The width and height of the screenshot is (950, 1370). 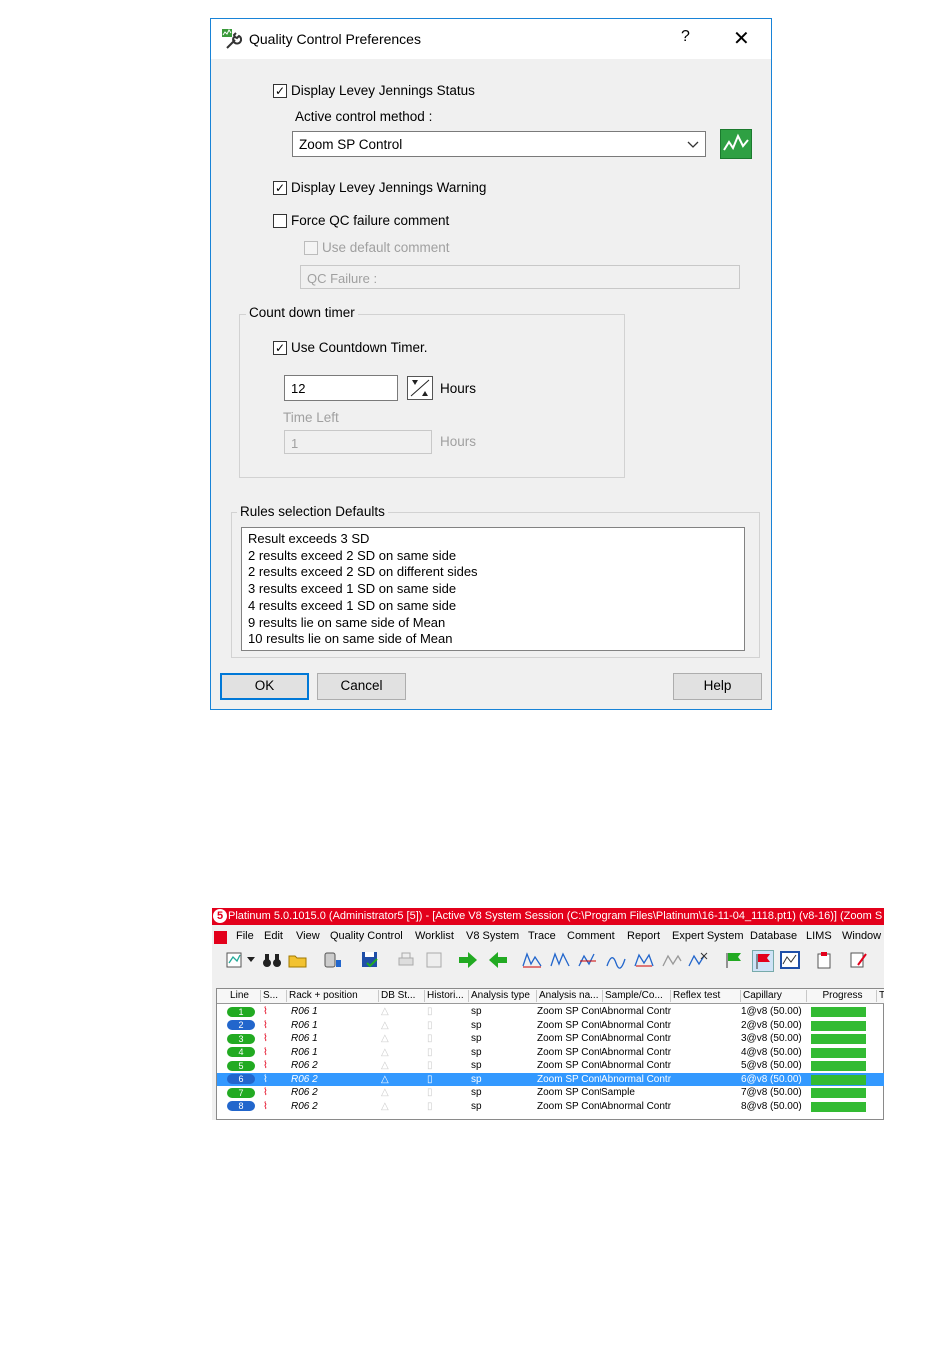 What do you see at coordinates (341, 388) in the screenshot?
I see `hours-input: 12` at bounding box center [341, 388].